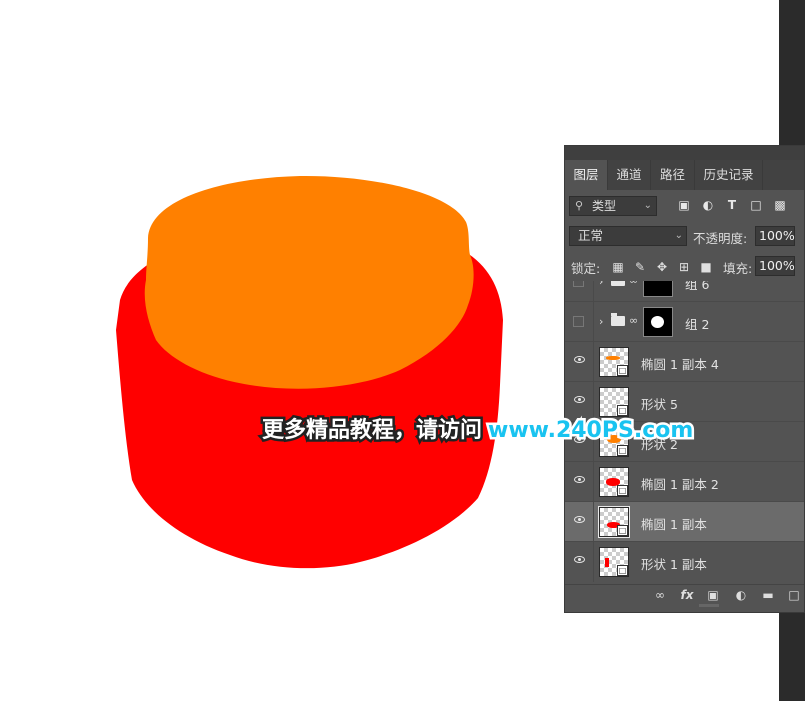 This screenshot has width=805, height=701. I want to click on add-mask-icon: ▣, so click(713, 595).